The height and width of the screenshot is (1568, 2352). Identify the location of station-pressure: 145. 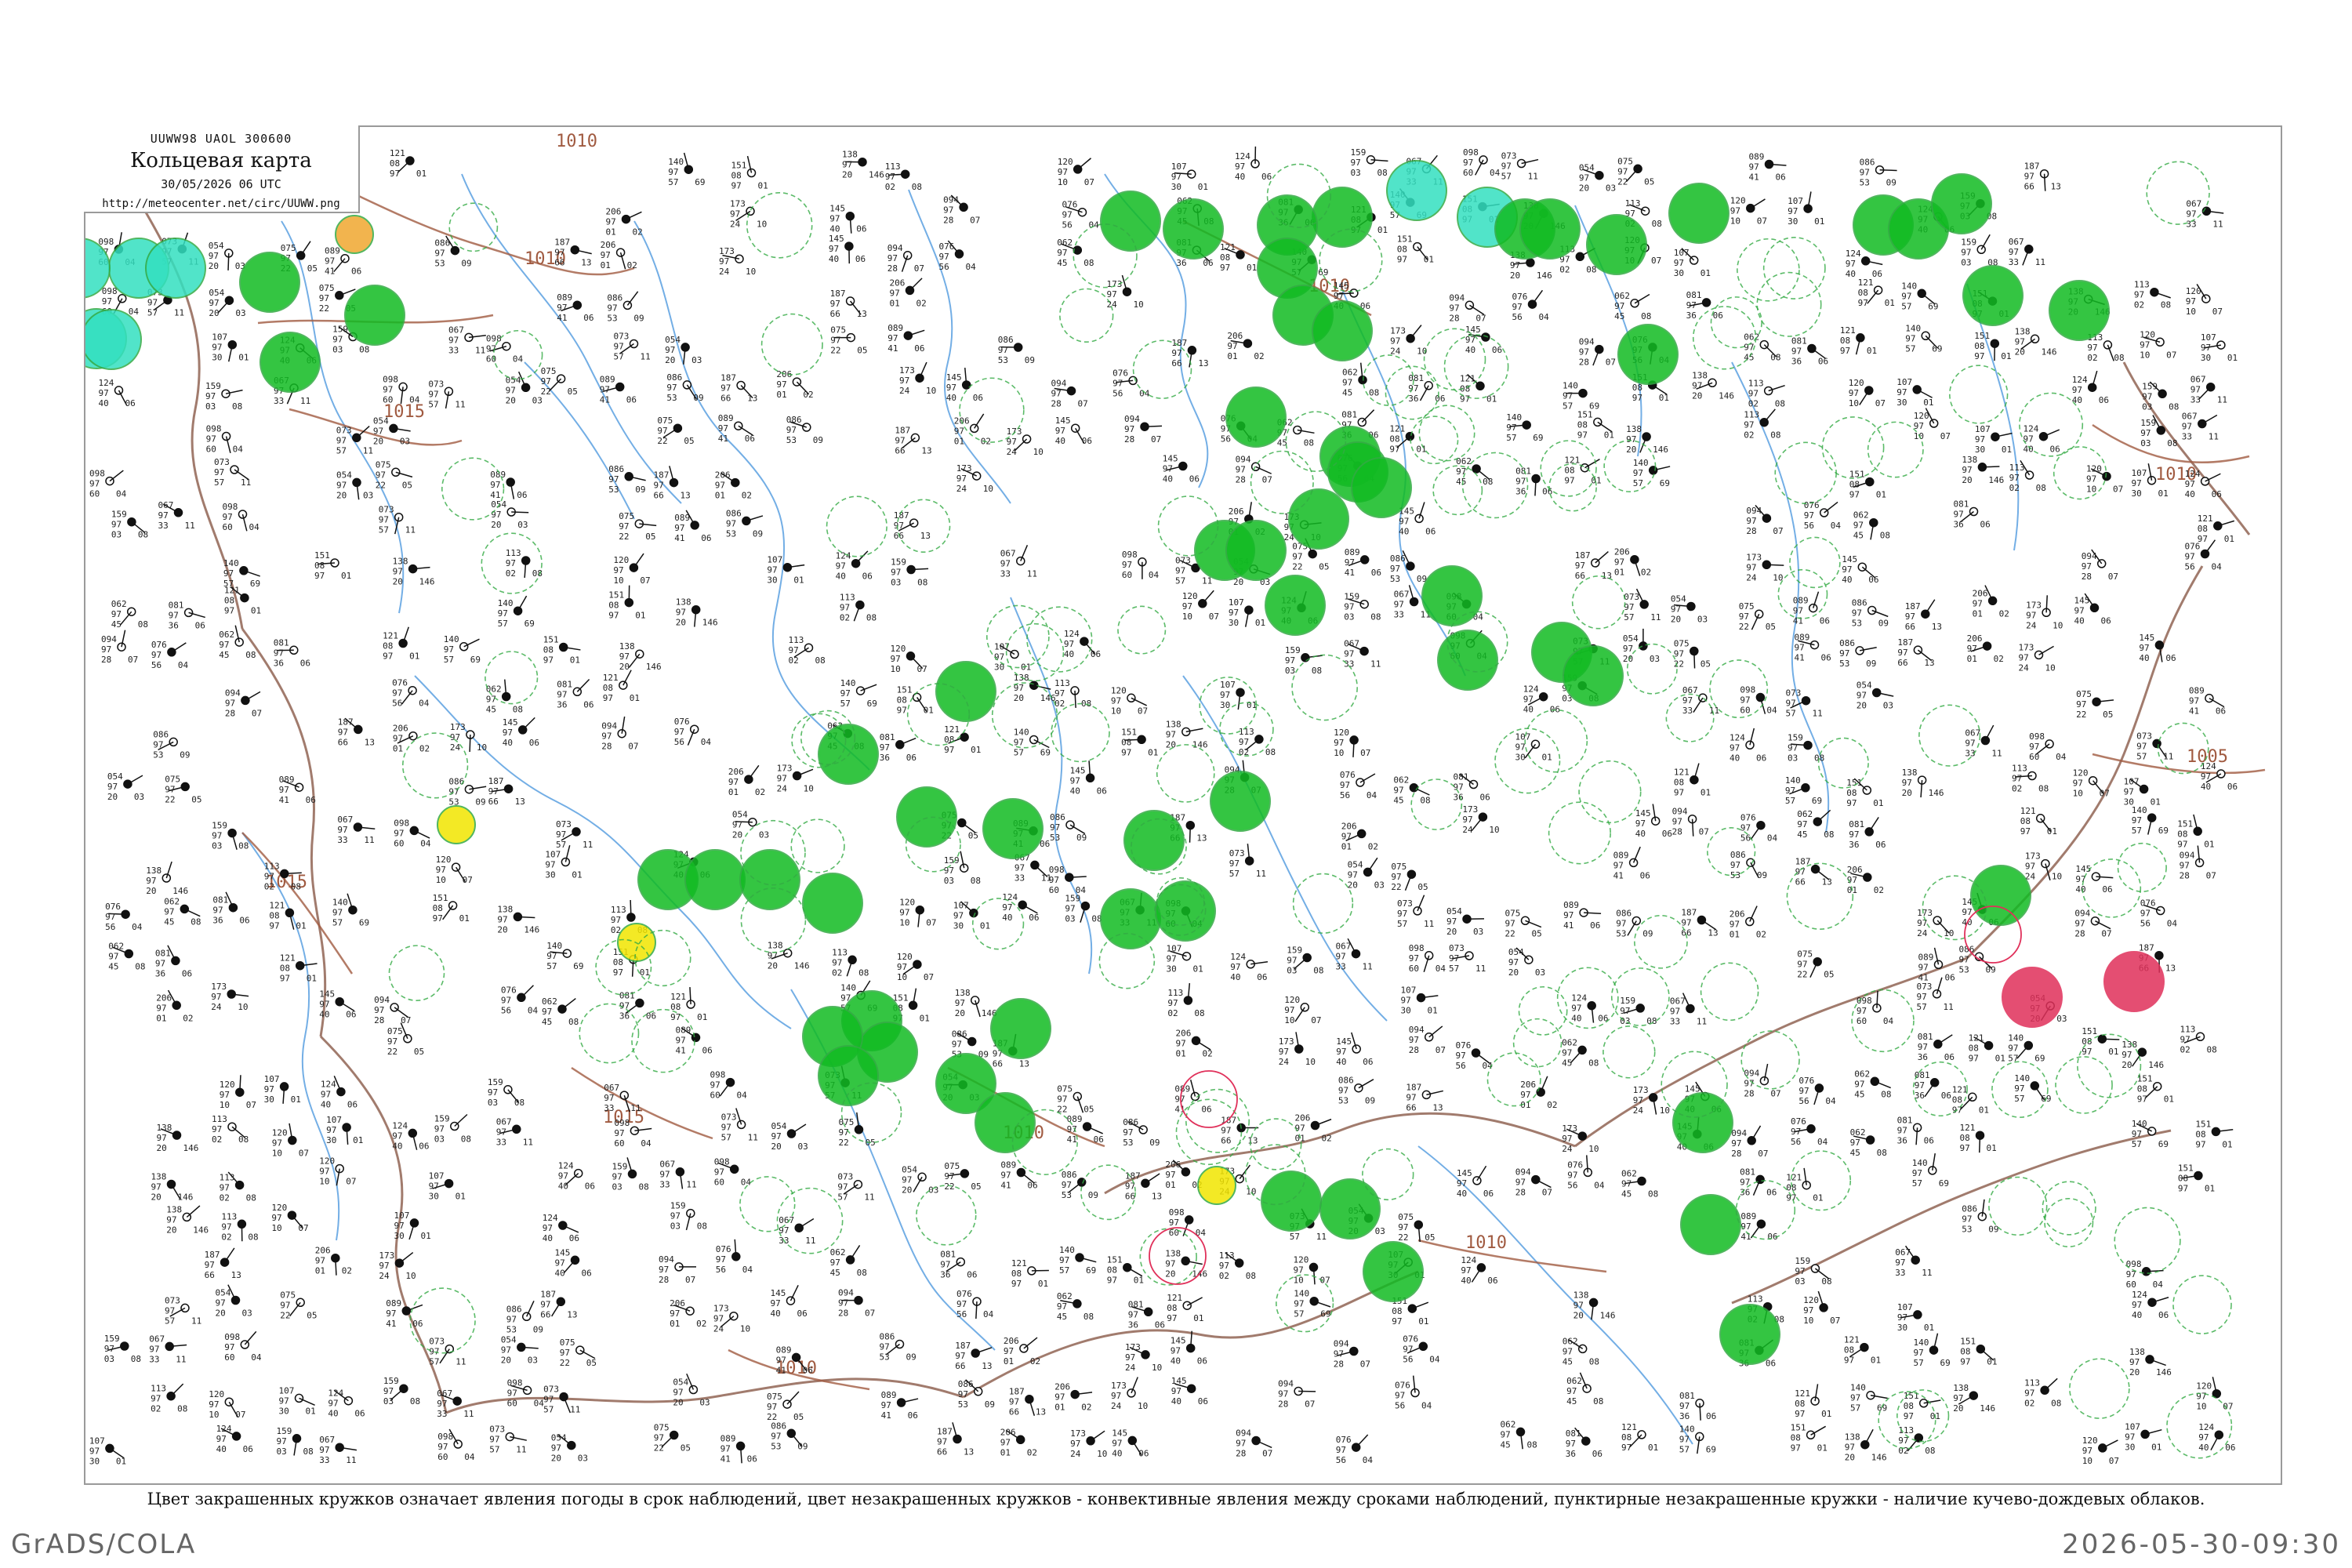
(1643, 813).